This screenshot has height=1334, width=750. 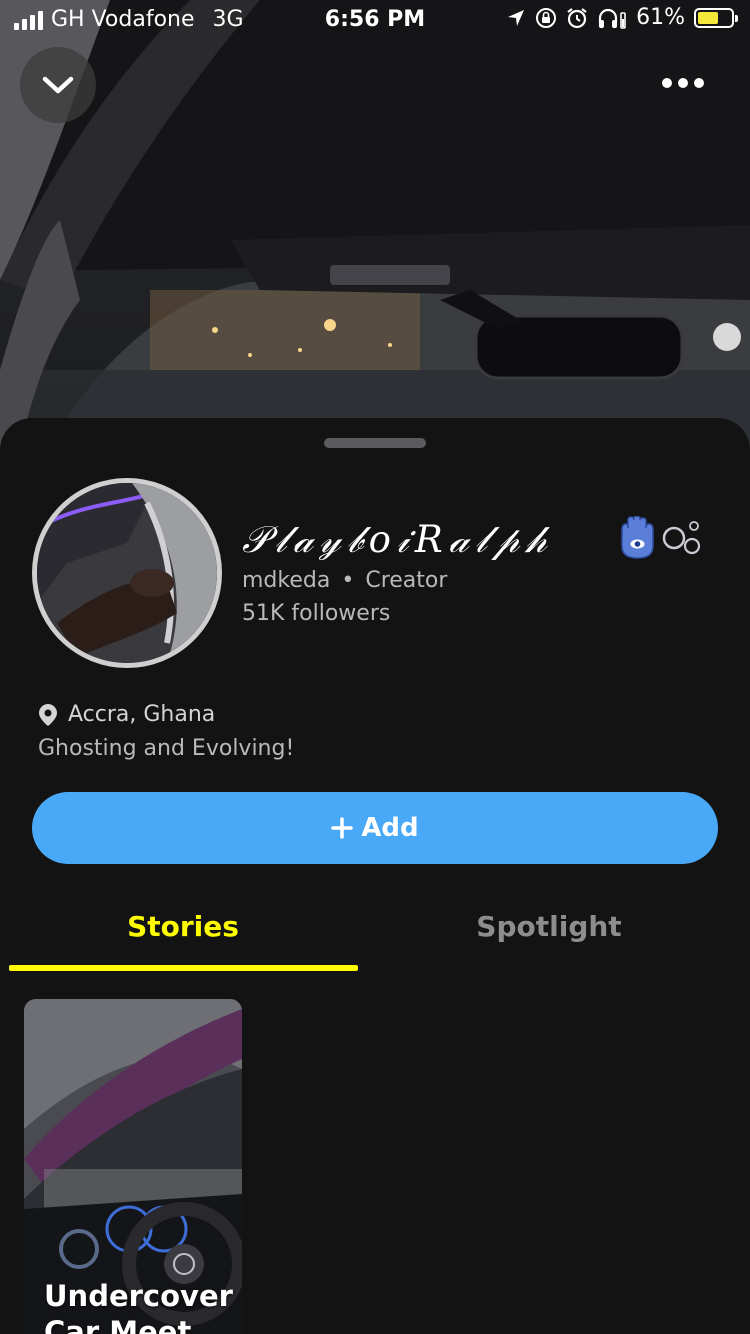 What do you see at coordinates (549, 926) in the screenshot?
I see `tab-spotlight: Spotlight` at bounding box center [549, 926].